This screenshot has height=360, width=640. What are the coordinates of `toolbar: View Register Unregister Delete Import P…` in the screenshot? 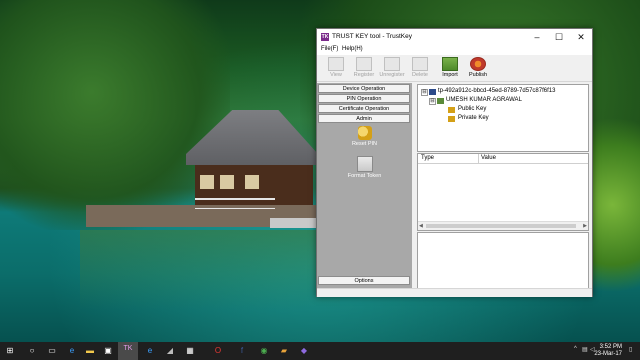 It's located at (454, 68).